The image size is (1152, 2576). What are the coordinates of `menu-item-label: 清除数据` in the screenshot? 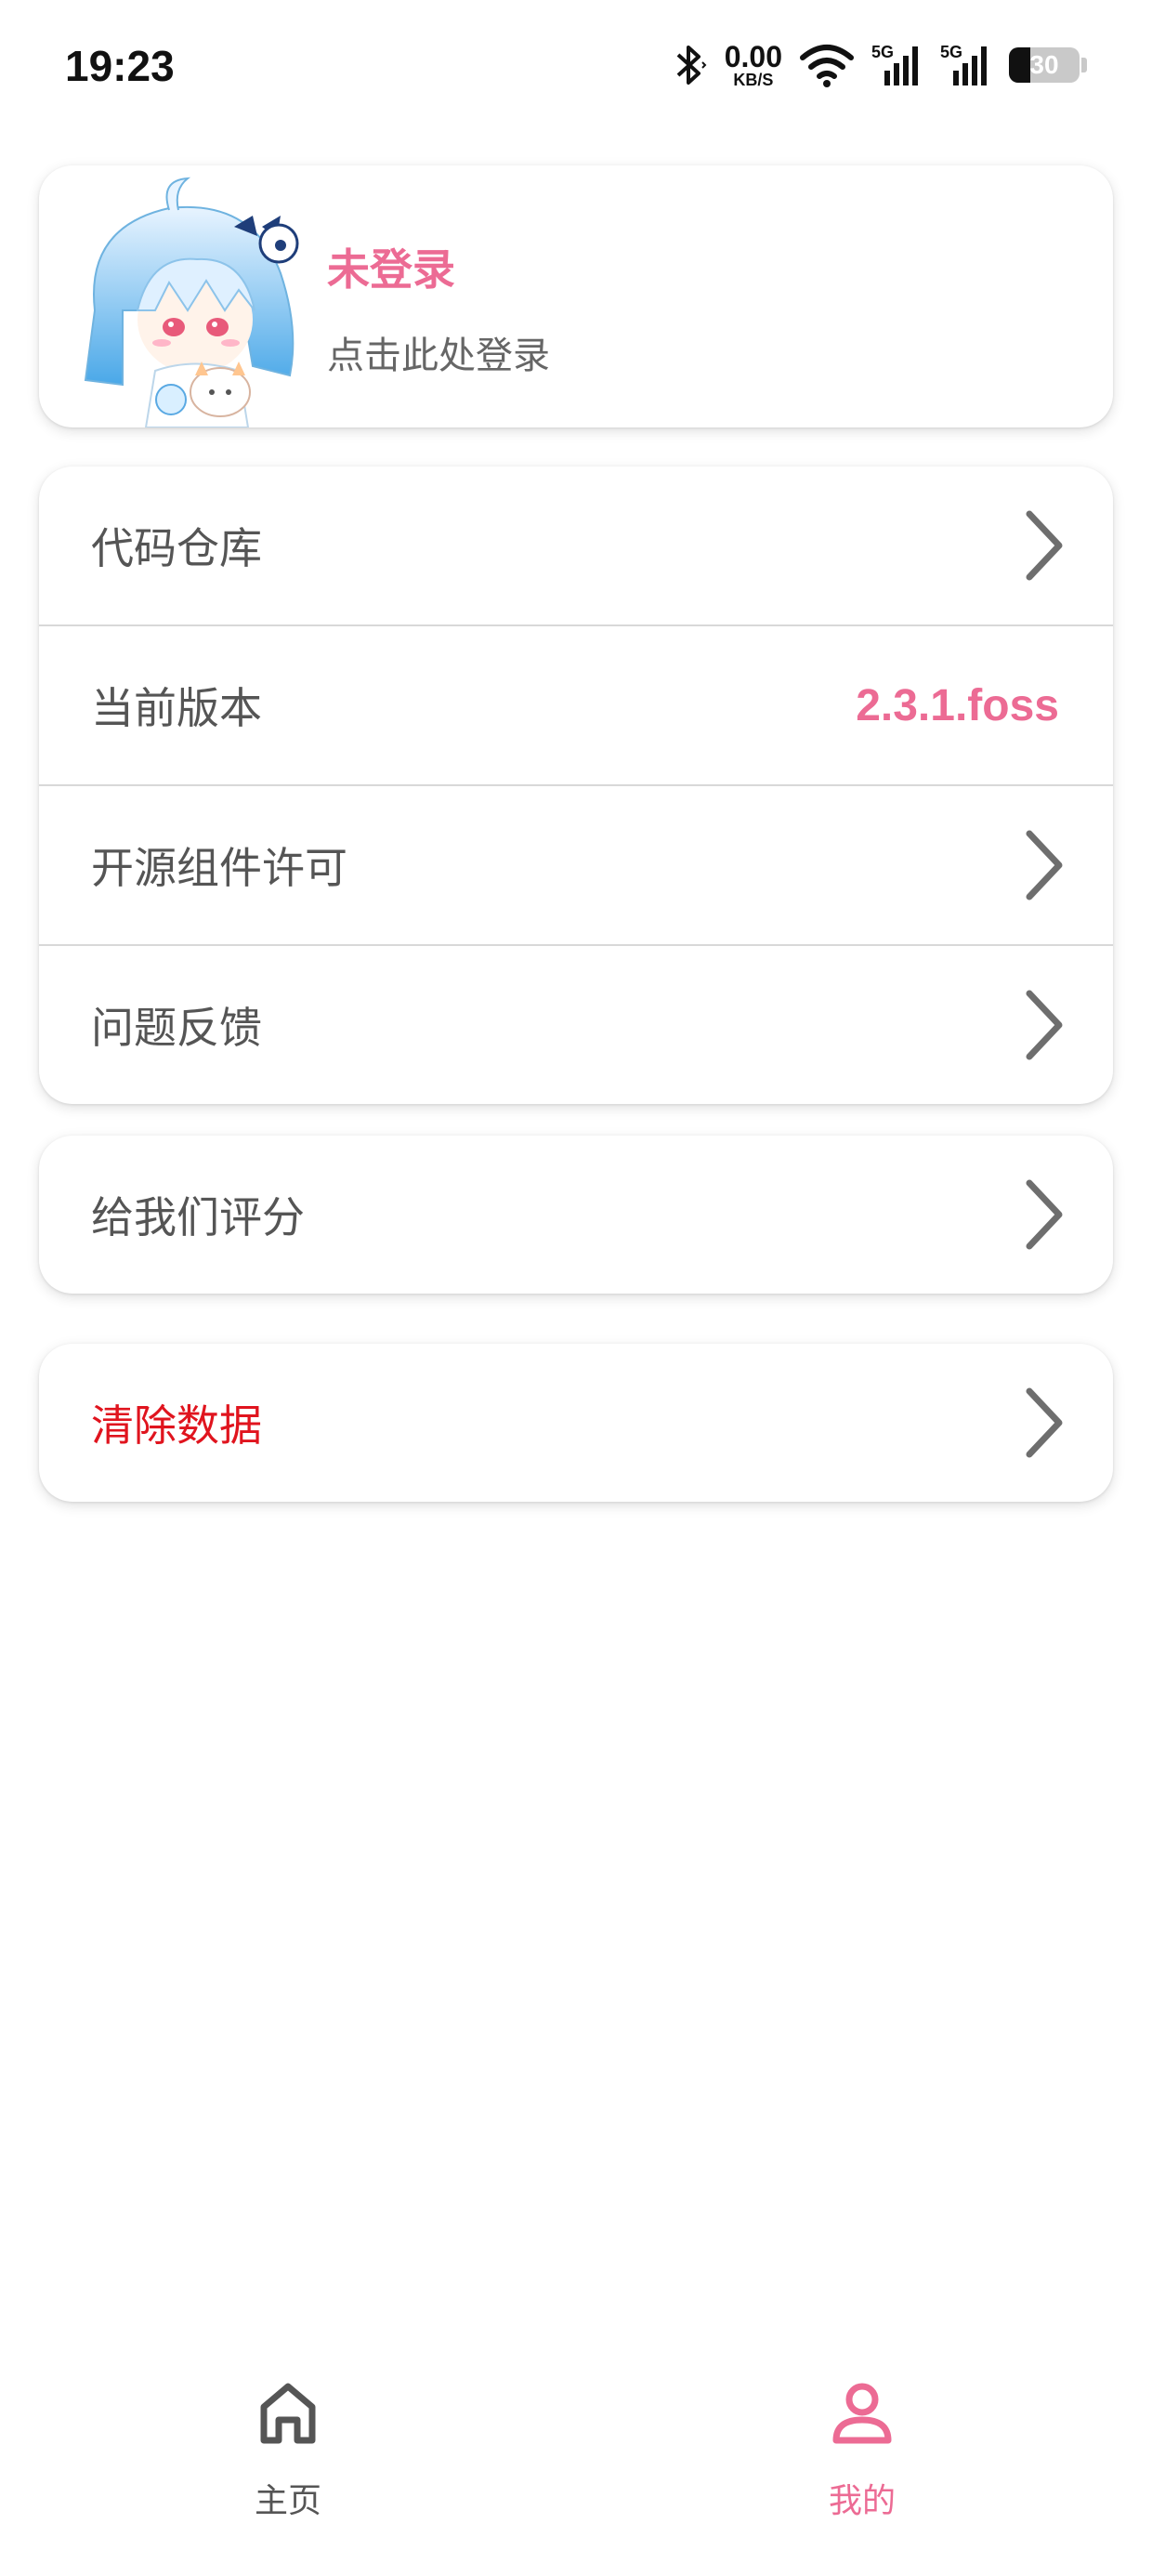 It's located at (176, 1425).